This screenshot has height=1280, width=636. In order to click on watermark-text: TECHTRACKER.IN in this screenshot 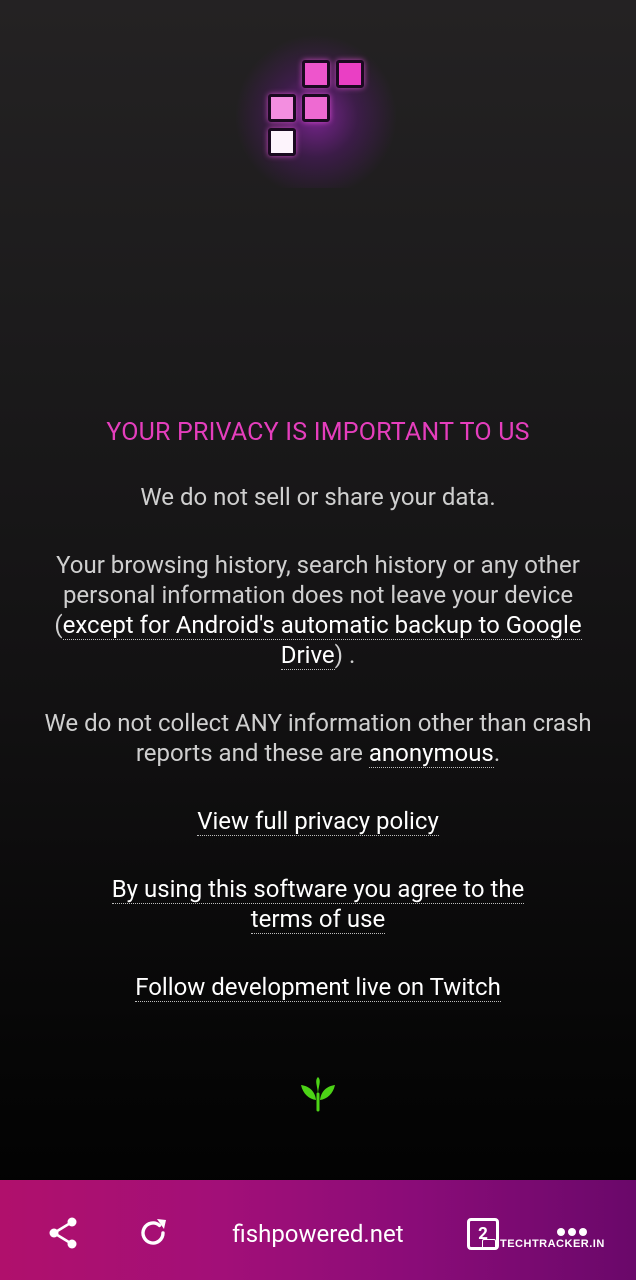, I will do `click(552, 1244)`.